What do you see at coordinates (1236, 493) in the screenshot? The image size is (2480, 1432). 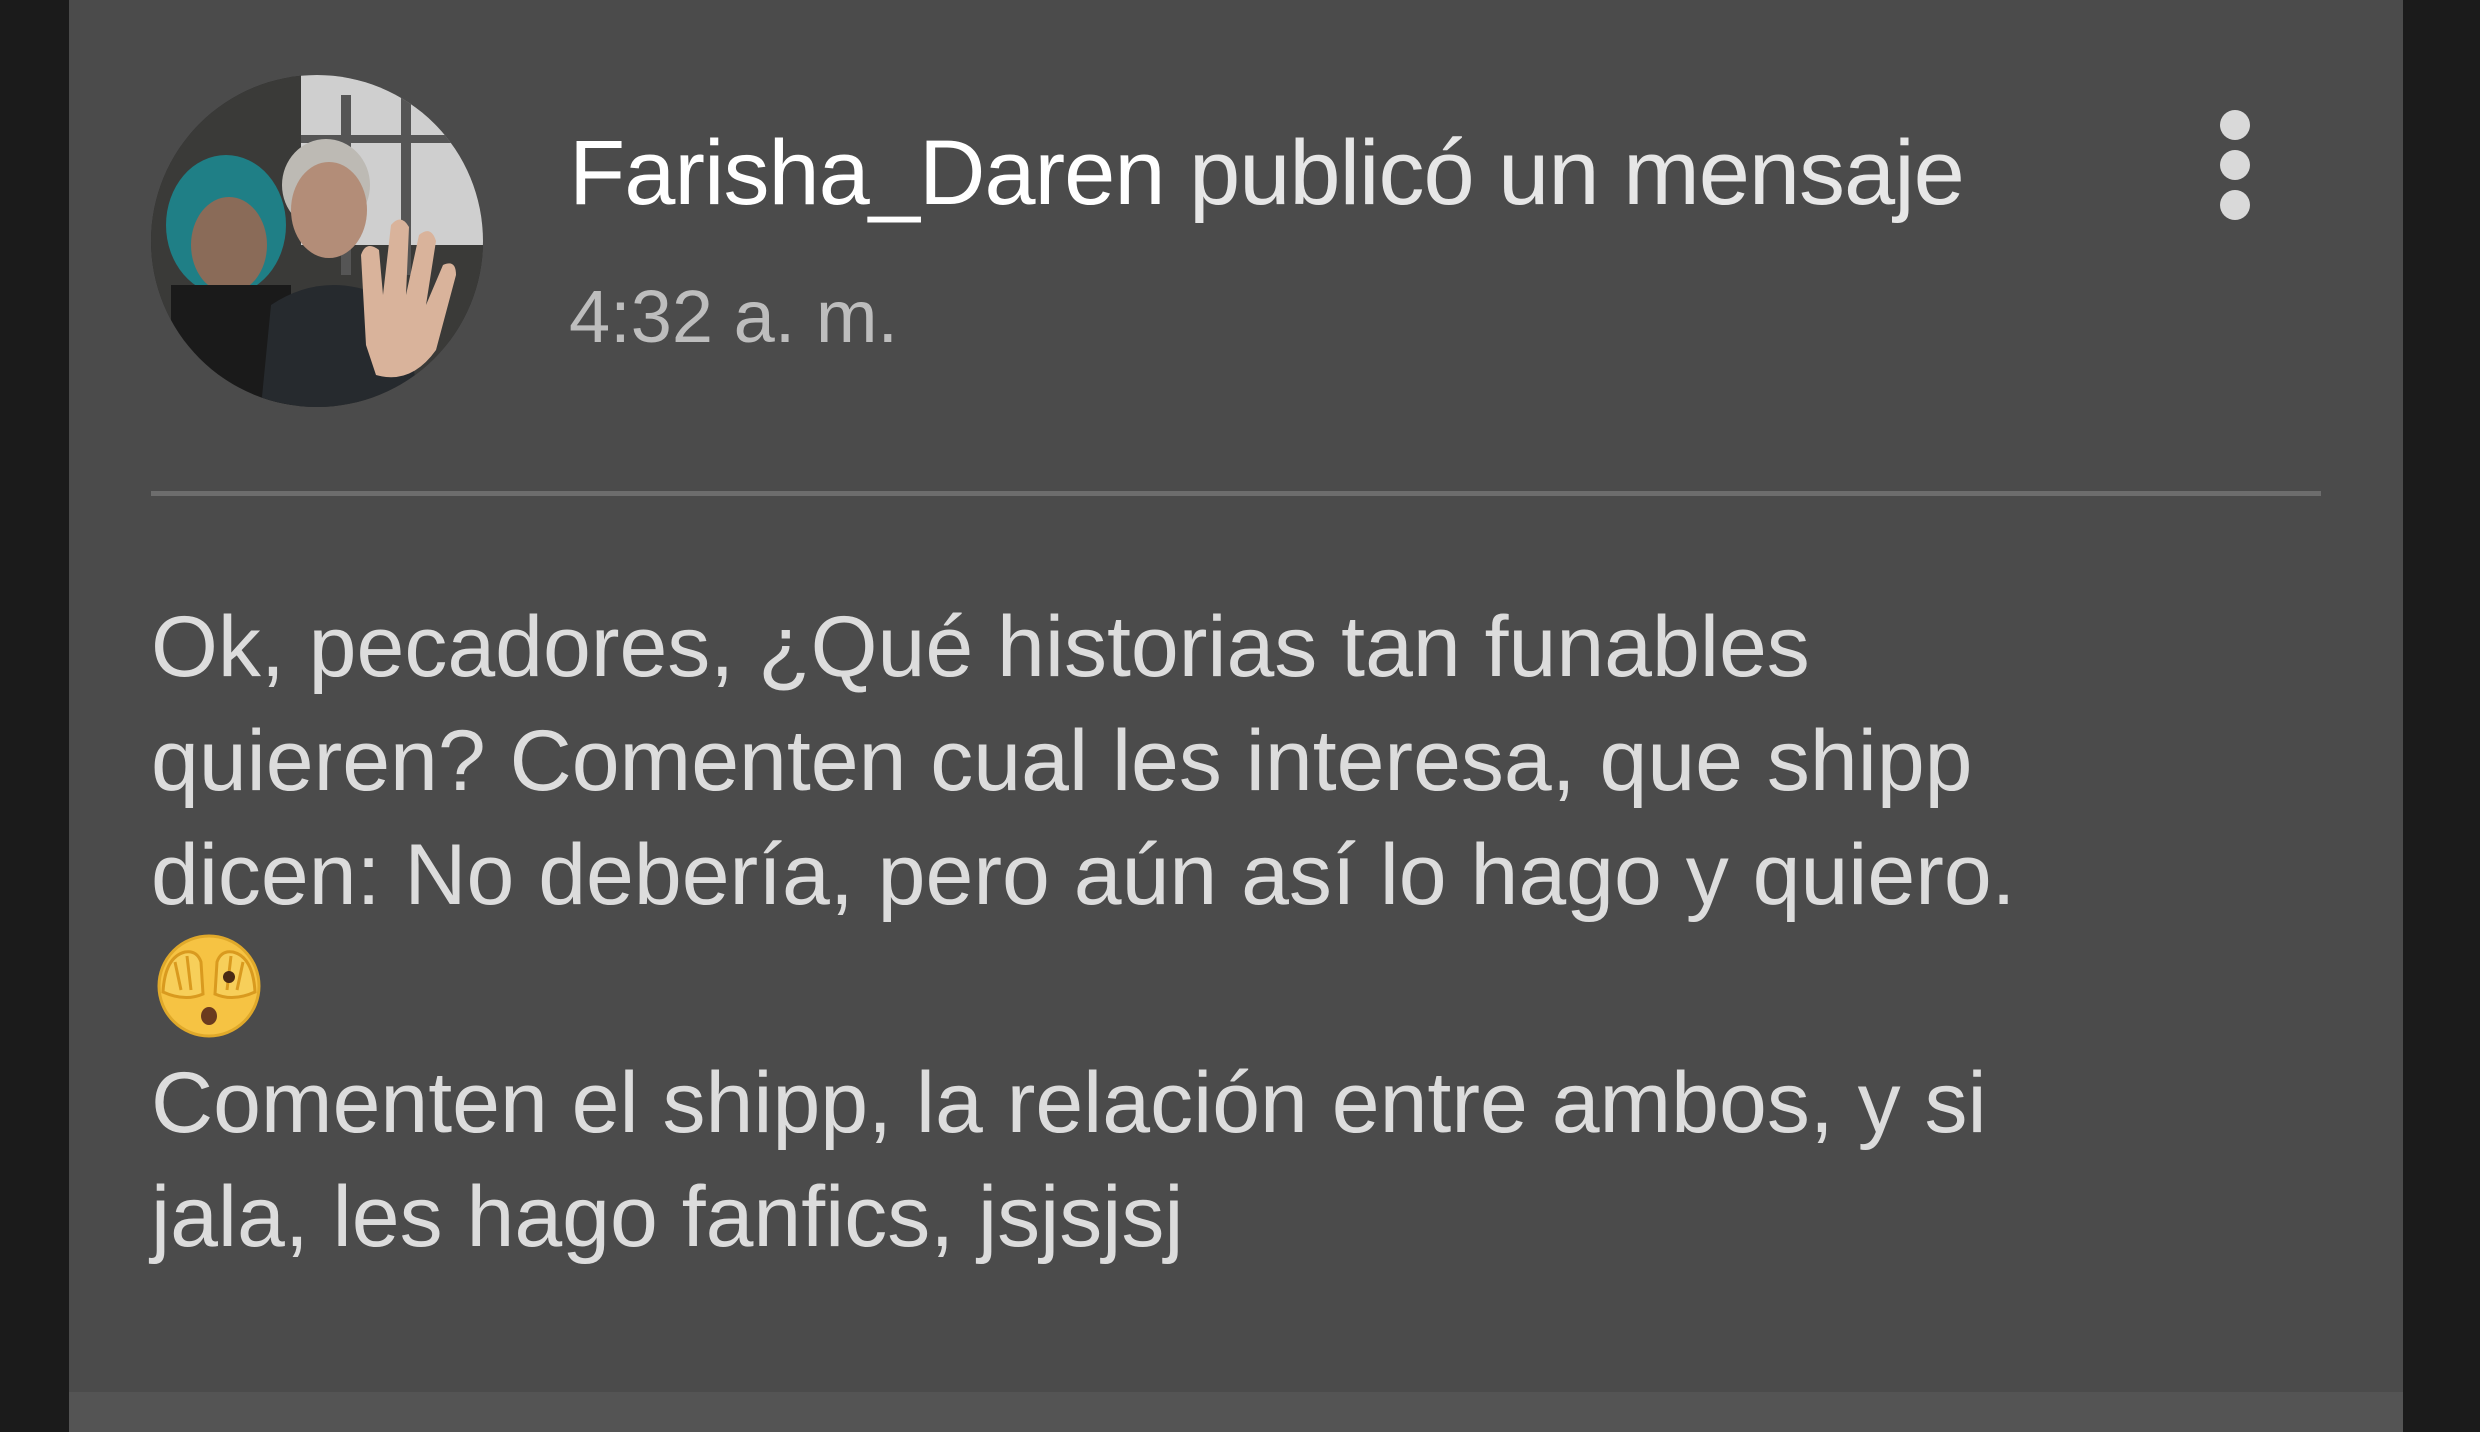 I see `divider` at bounding box center [1236, 493].